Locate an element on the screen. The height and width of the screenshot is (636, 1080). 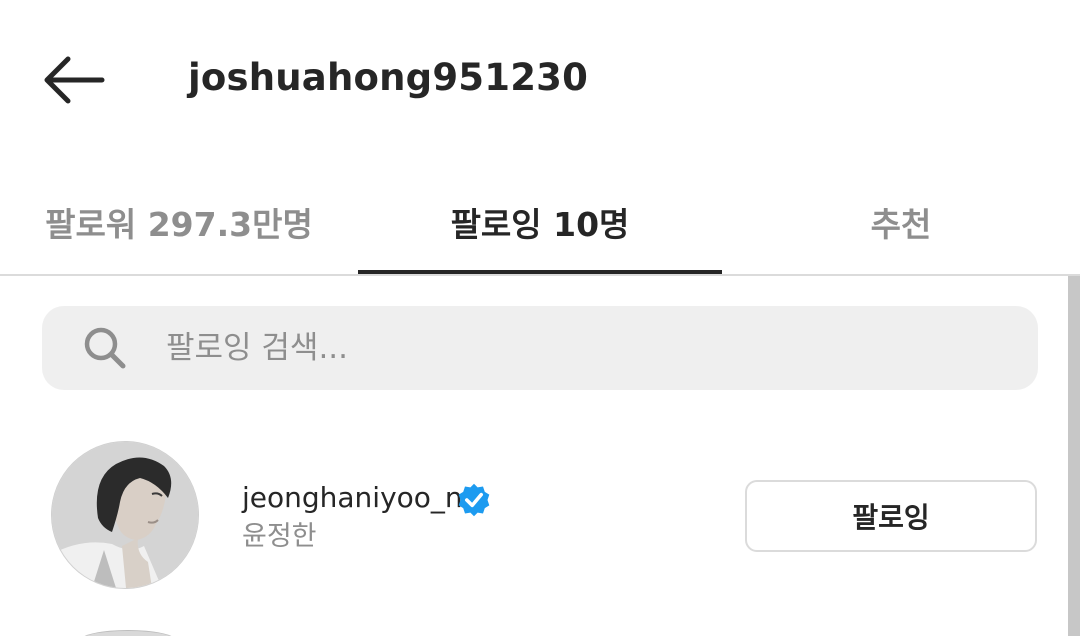
arrow-left-icon is located at coordinates (74, 80).